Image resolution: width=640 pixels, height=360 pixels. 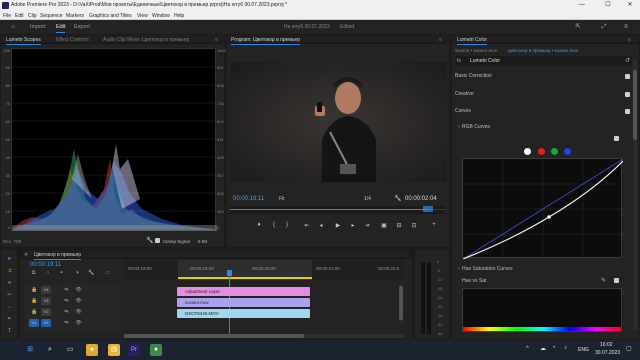 I want to click on windows-start-icon: ⊞, so click(x=30, y=350).